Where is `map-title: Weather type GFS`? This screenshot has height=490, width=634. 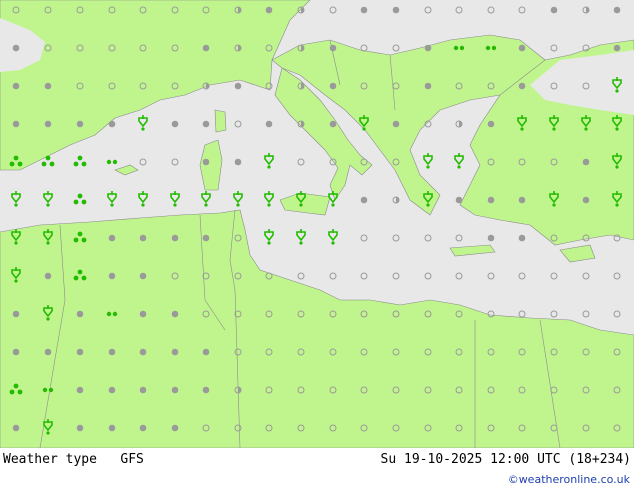 map-title: Weather type GFS is located at coordinates (73, 459).